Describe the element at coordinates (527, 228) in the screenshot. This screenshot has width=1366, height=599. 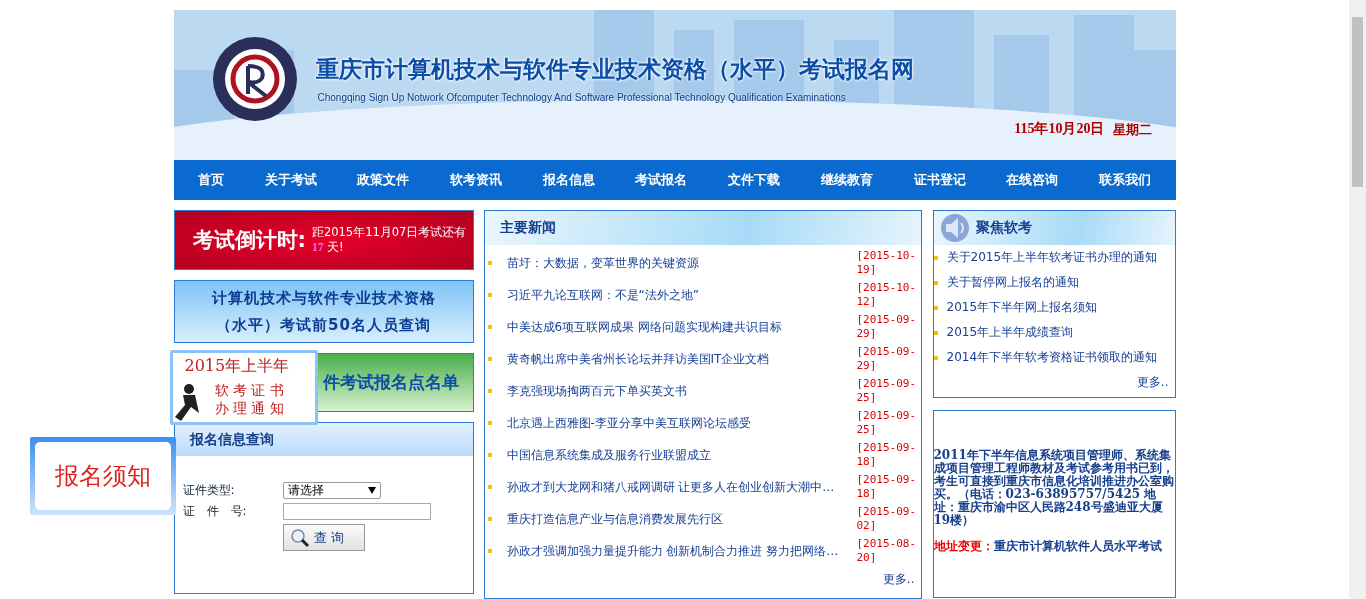
I see `panel-title: 主要新闻` at that location.